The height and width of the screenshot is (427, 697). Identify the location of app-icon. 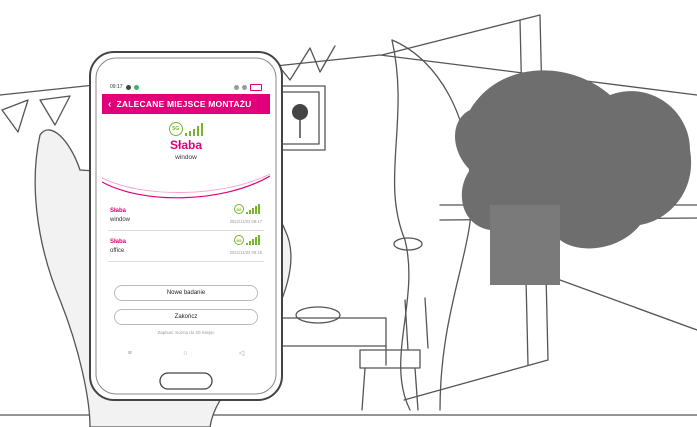
(136, 87).